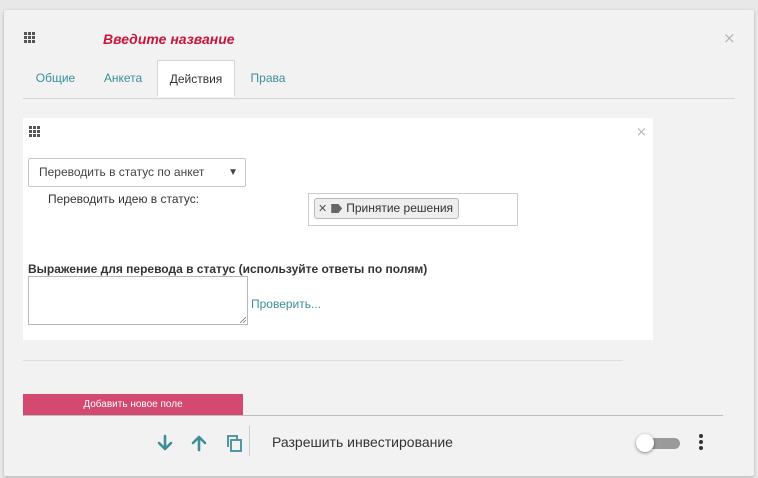  What do you see at coordinates (242, 319) in the screenshot?
I see `resize-handle-icon` at bounding box center [242, 319].